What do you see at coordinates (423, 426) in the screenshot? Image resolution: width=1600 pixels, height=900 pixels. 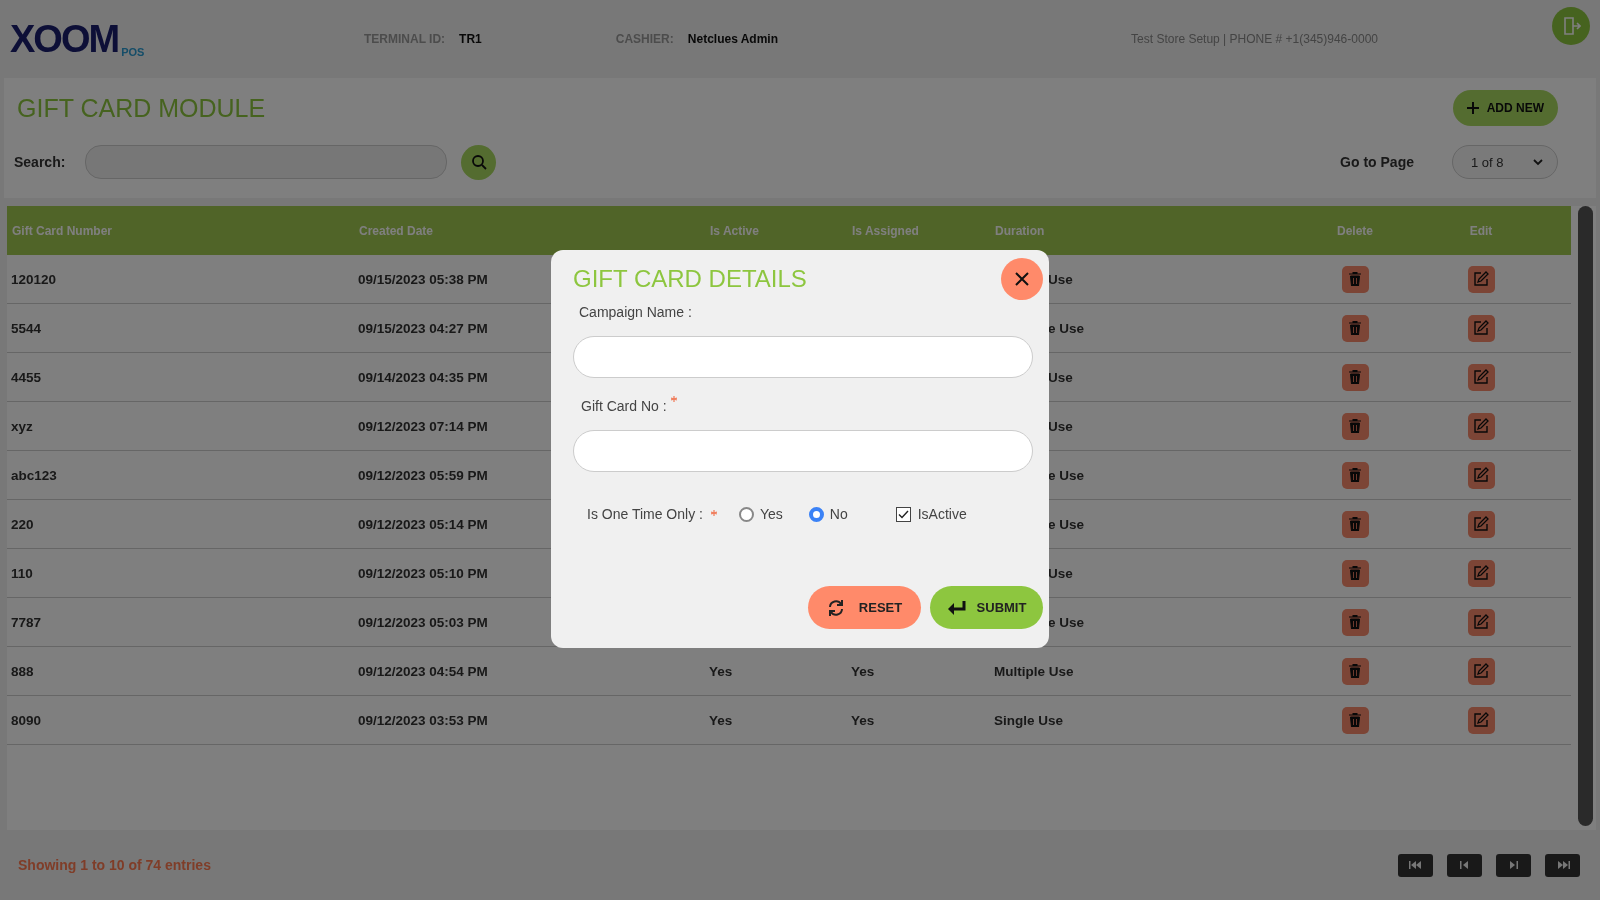 I see `table-cell: 09/12/2023 07:14 PM` at bounding box center [423, 426].